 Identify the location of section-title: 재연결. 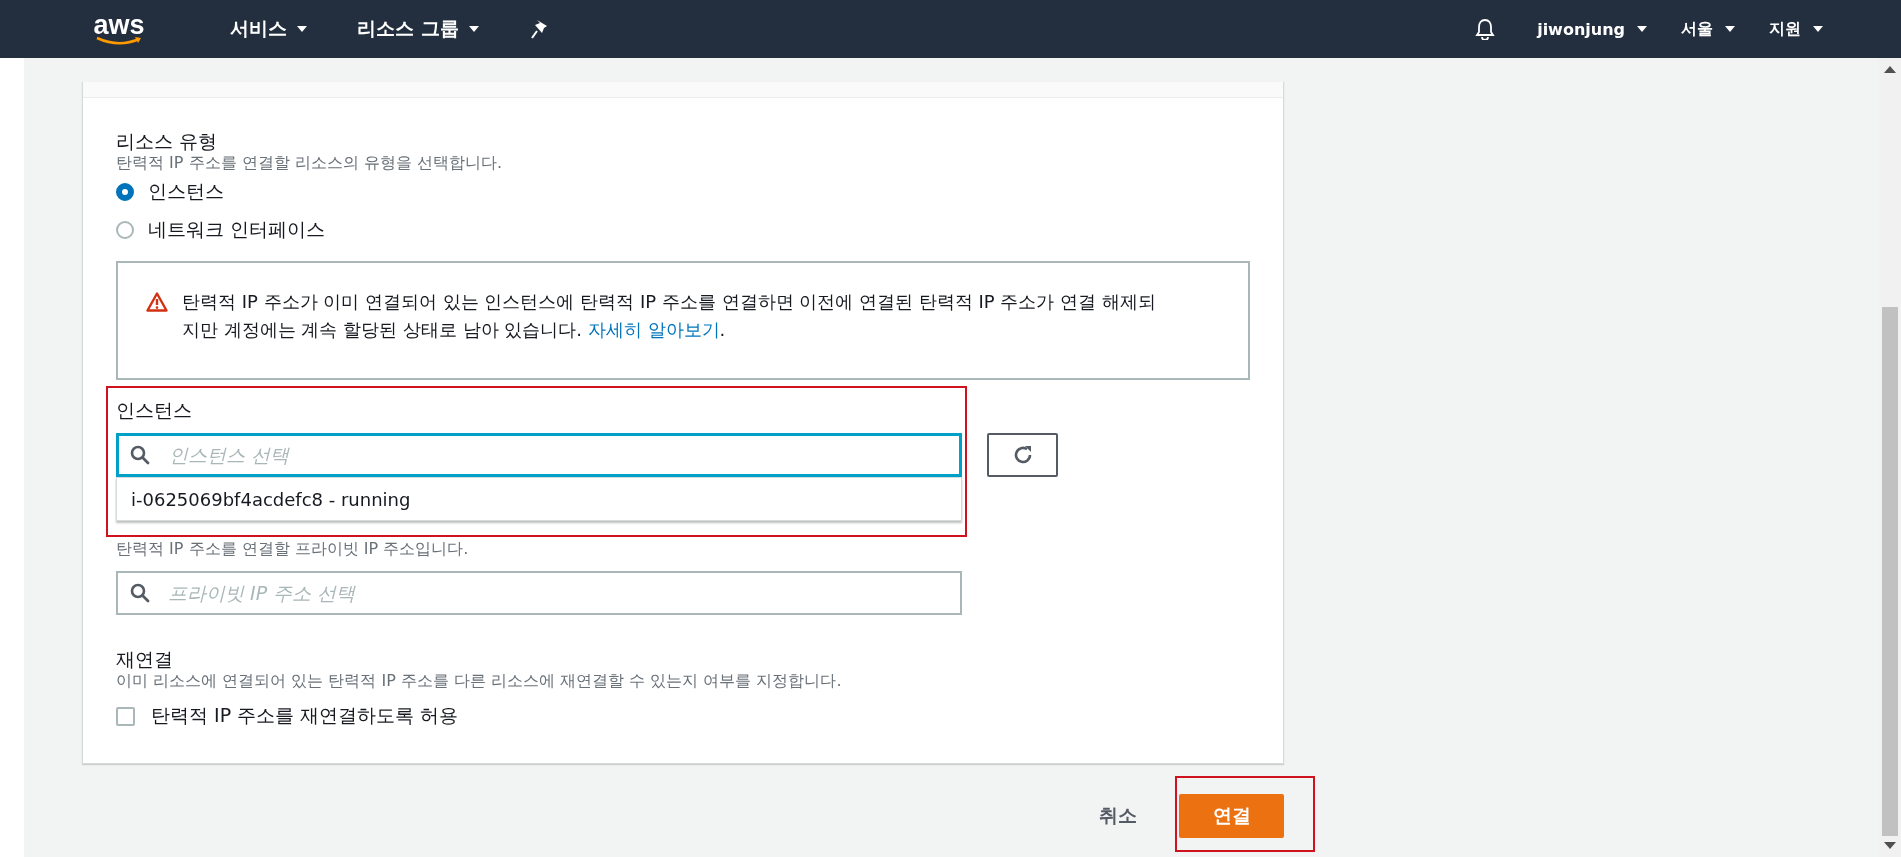
(145, 659).